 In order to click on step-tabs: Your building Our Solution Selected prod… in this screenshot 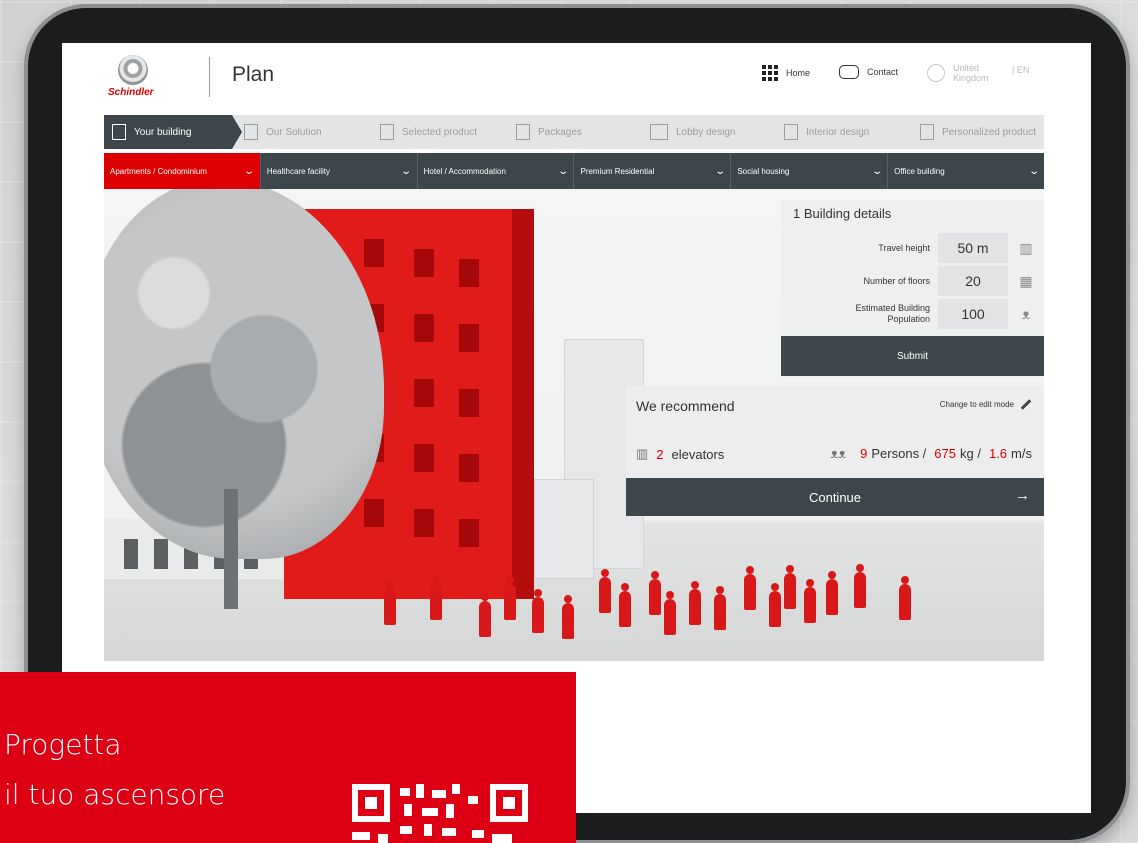, I will do `click(574, 132)`.